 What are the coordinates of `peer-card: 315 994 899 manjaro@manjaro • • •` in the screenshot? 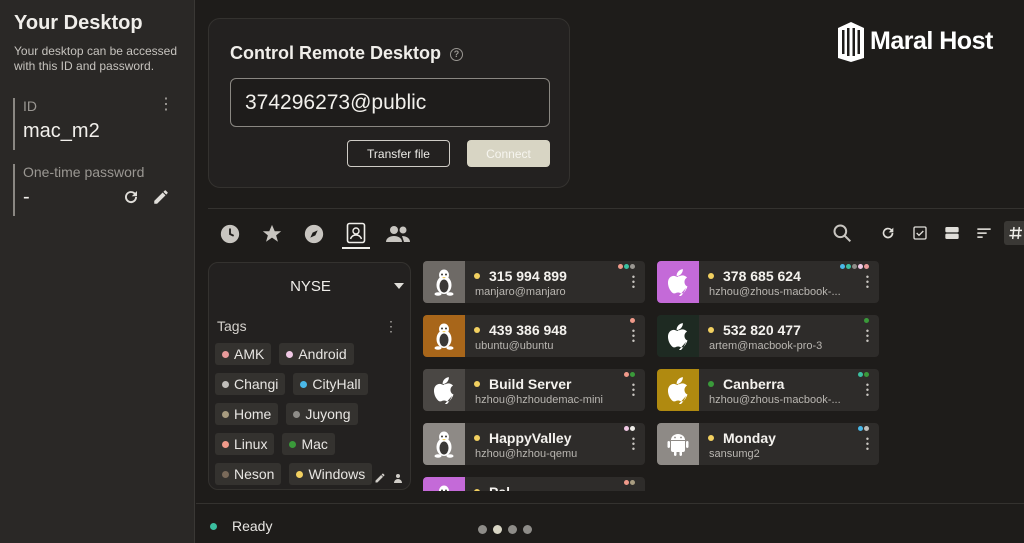 It's located at (534, 282).